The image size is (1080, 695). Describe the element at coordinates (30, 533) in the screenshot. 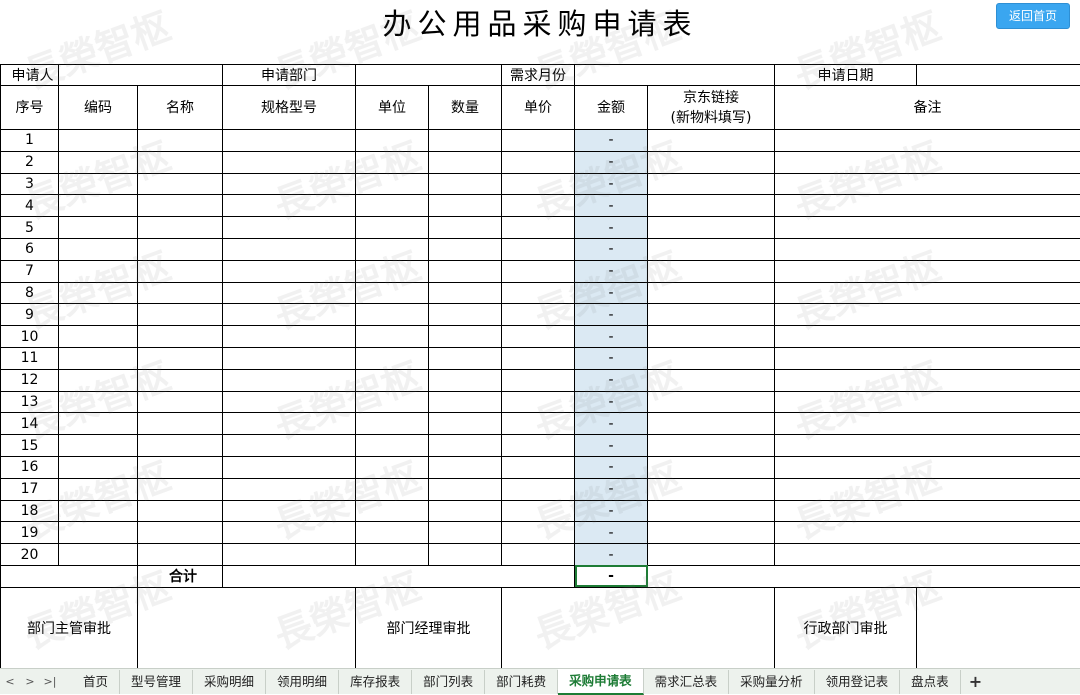

I see `row-seq: 19` at that location.